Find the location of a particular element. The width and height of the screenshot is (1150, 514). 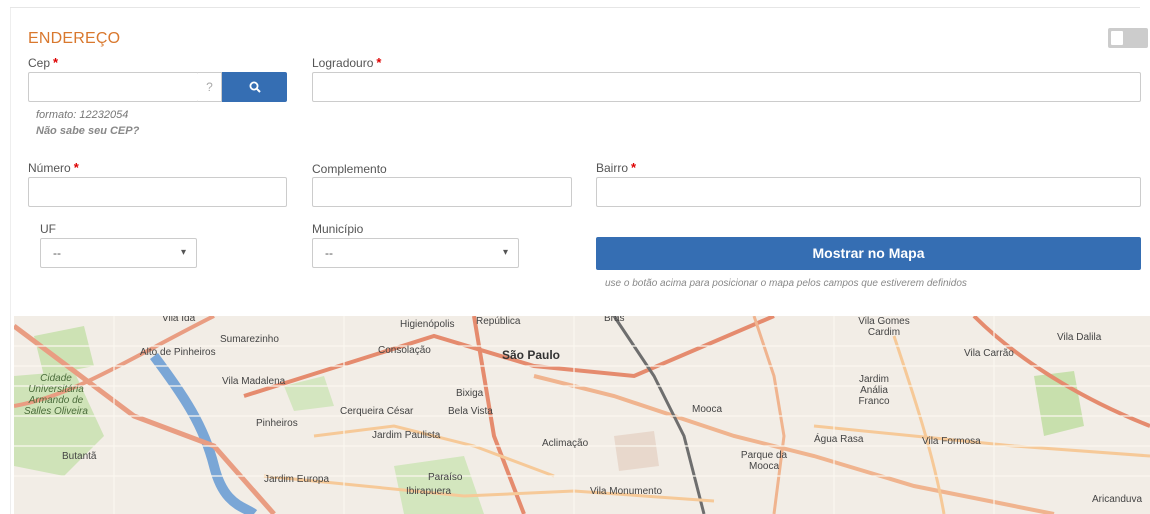

map-place-label: Jardim Paulista is located at coordinates (406, 435).